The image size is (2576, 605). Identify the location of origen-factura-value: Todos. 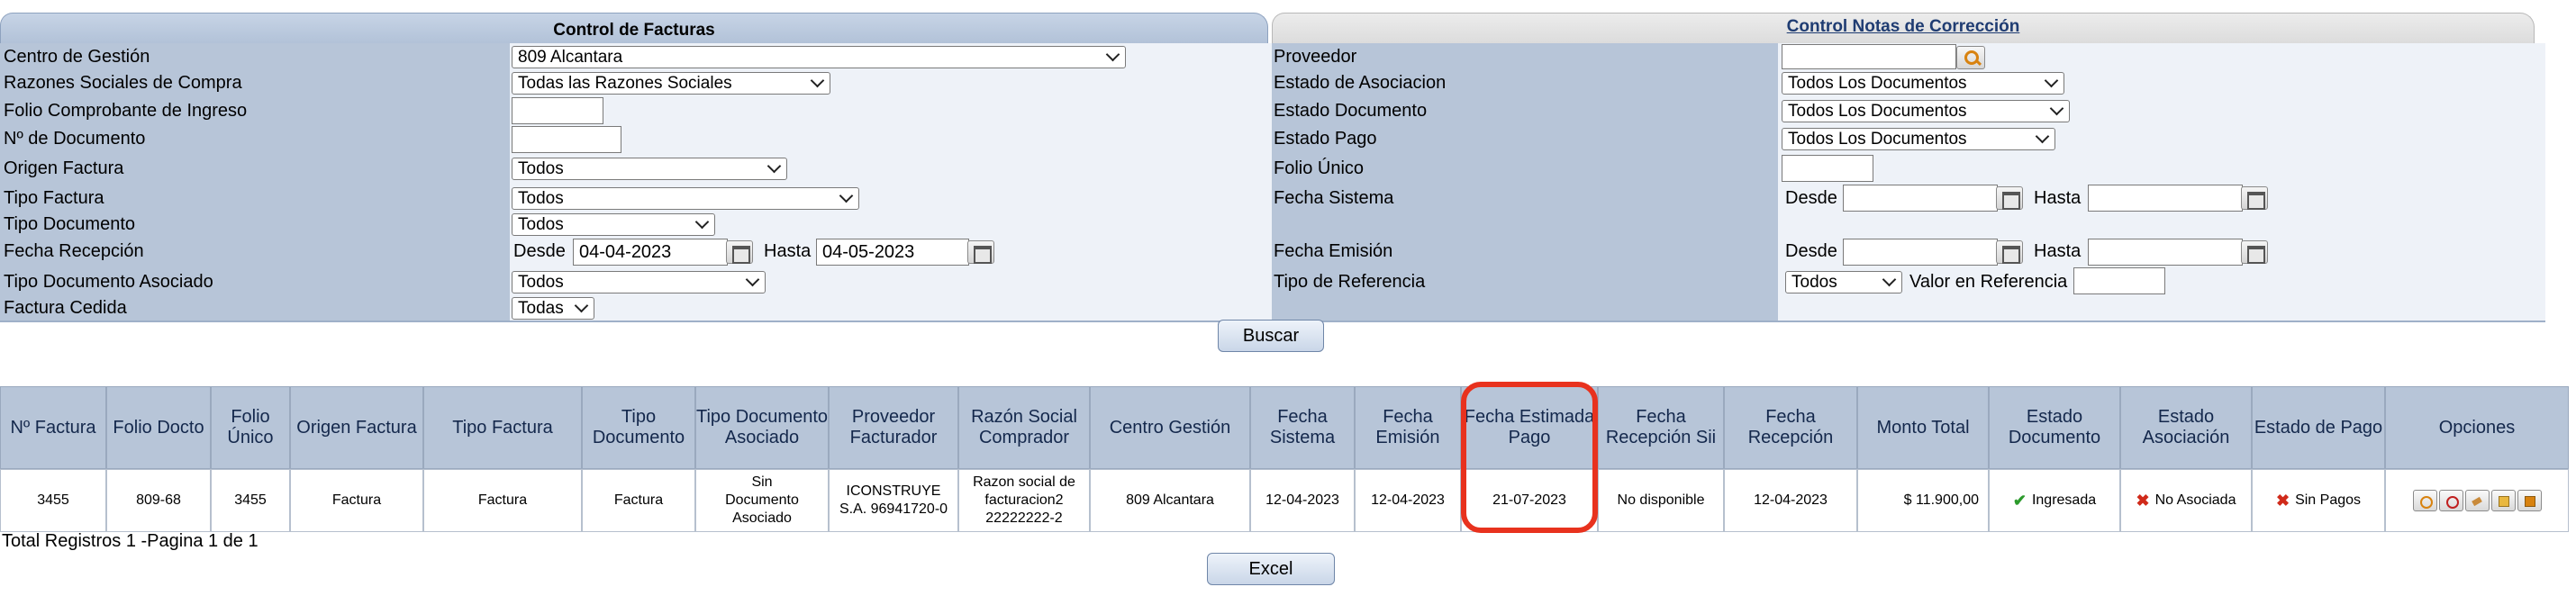
(541, 168).